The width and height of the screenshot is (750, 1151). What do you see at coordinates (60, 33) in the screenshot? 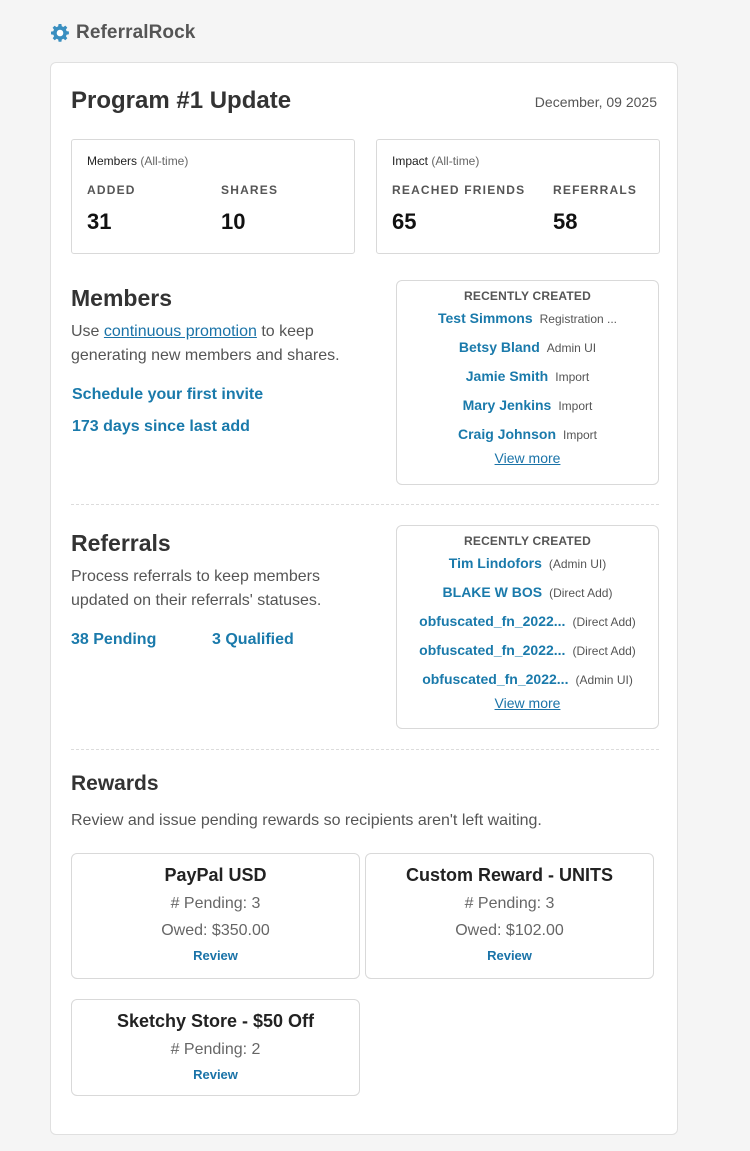
I see `gear-icon` at bounding box center [60, 33].